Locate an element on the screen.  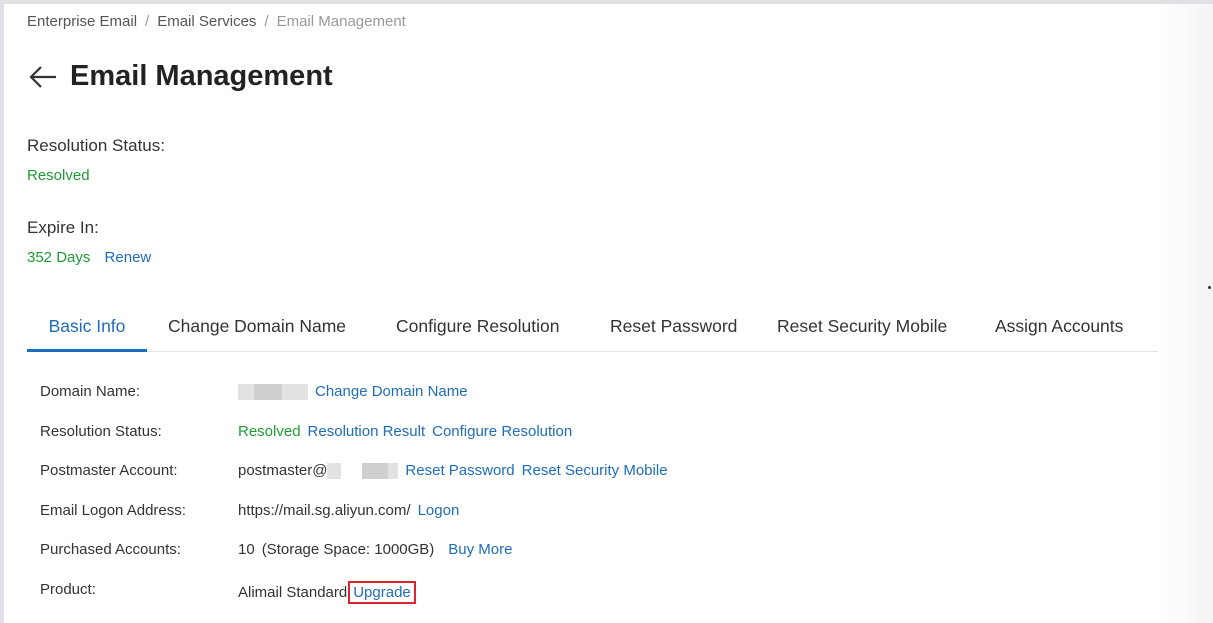
logon-address-value: https://mail.sg.aliyun.com/ Logon is located at coordinates (352, 510).